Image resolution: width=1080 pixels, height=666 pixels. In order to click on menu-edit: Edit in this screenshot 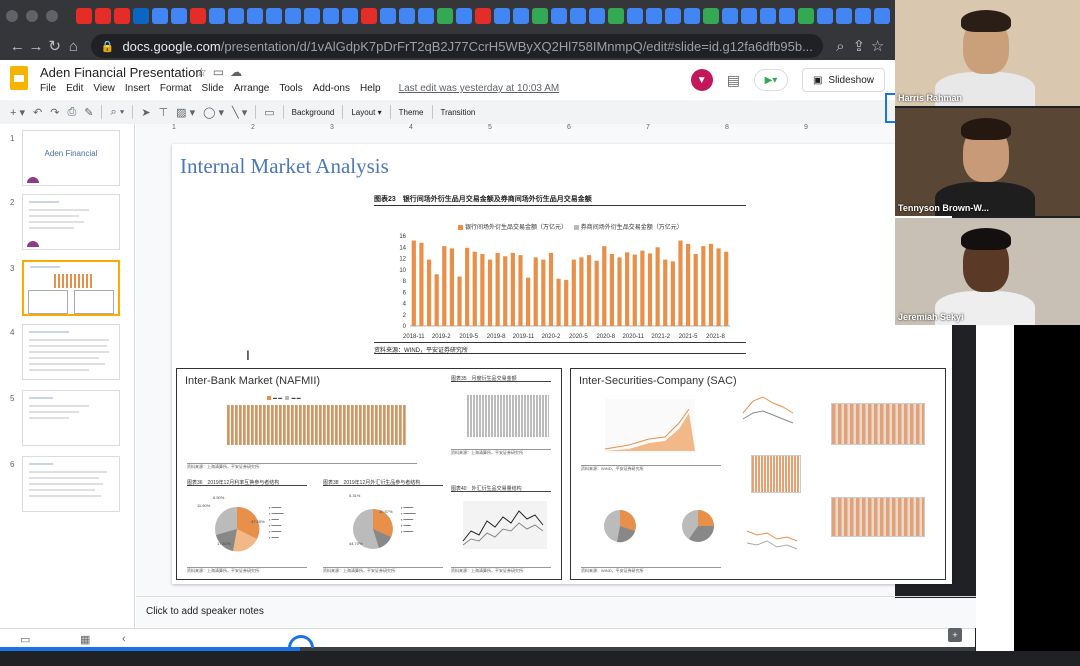, I will do `click(74, 88)`.